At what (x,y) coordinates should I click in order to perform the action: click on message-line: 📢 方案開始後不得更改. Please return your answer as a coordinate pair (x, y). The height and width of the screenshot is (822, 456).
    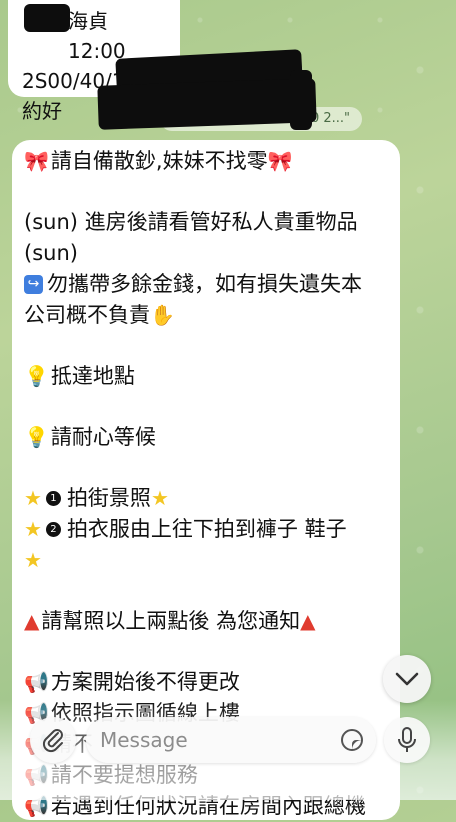
    Looking at the image, I should click on (206, 682).